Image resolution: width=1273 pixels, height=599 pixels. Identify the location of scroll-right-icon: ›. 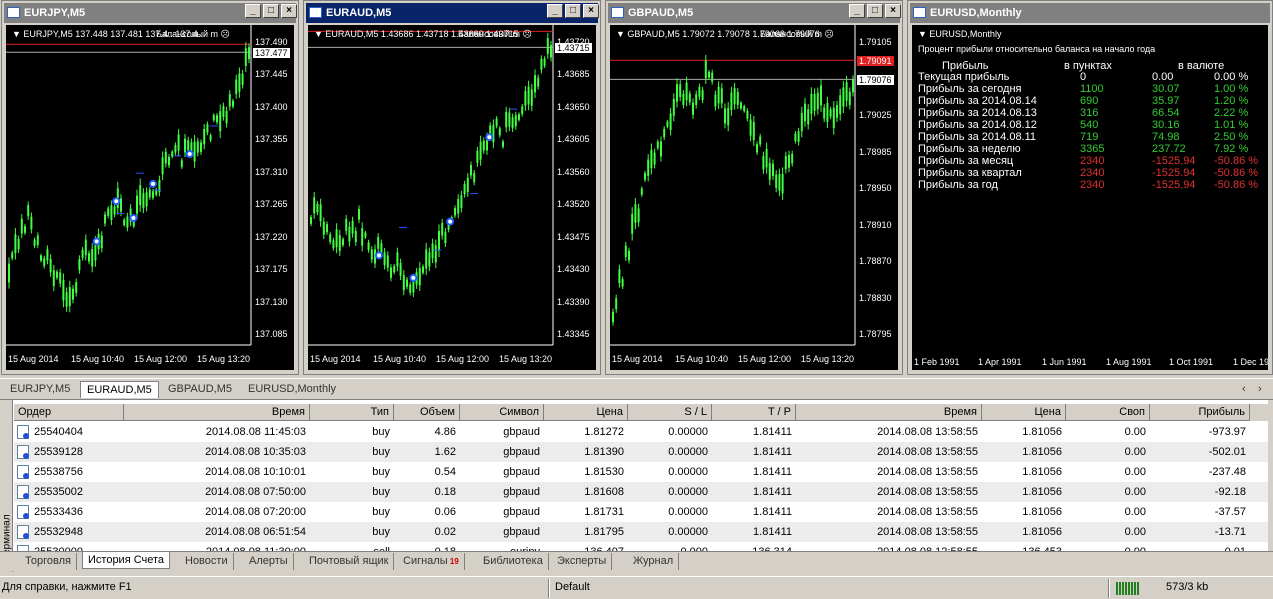
(1260, 389).